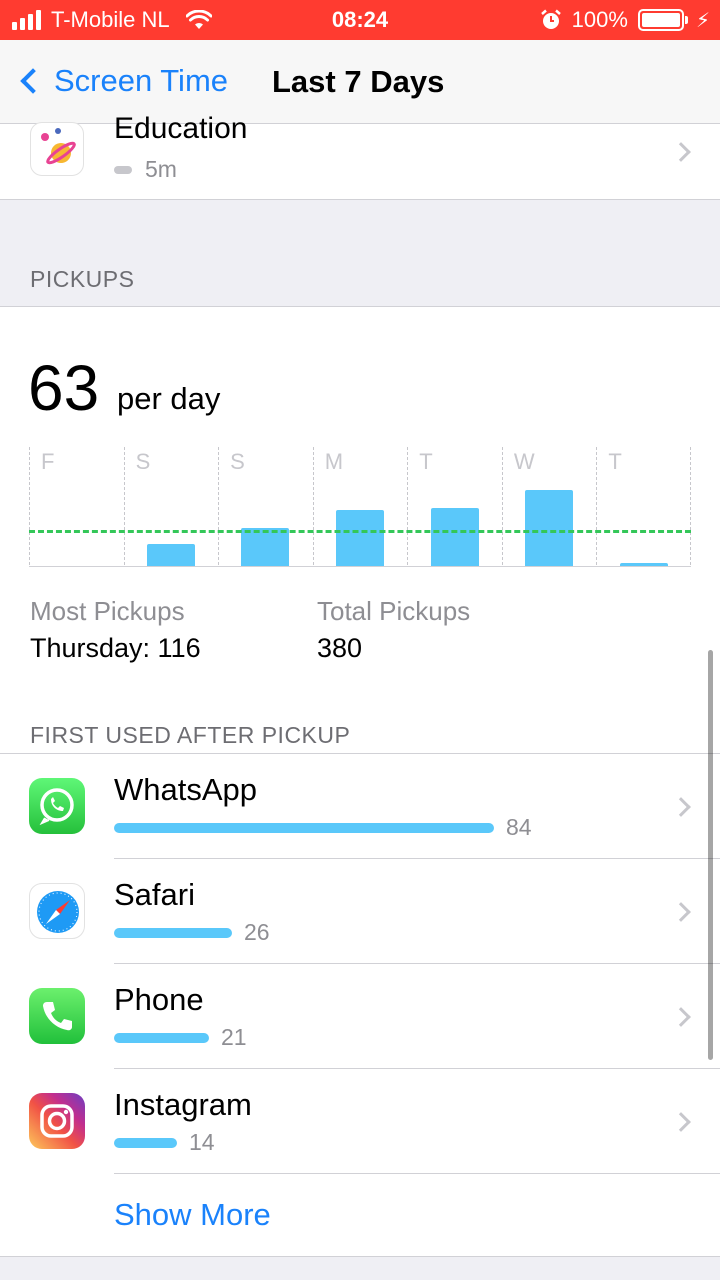 Image resolution: width=720 pixels, height=1280 pixels. What do you see at coordinates (360, 1121) in the screenshot?
I see `app-row-instagram: Instagram 14` at bounding box center [360, 1121].